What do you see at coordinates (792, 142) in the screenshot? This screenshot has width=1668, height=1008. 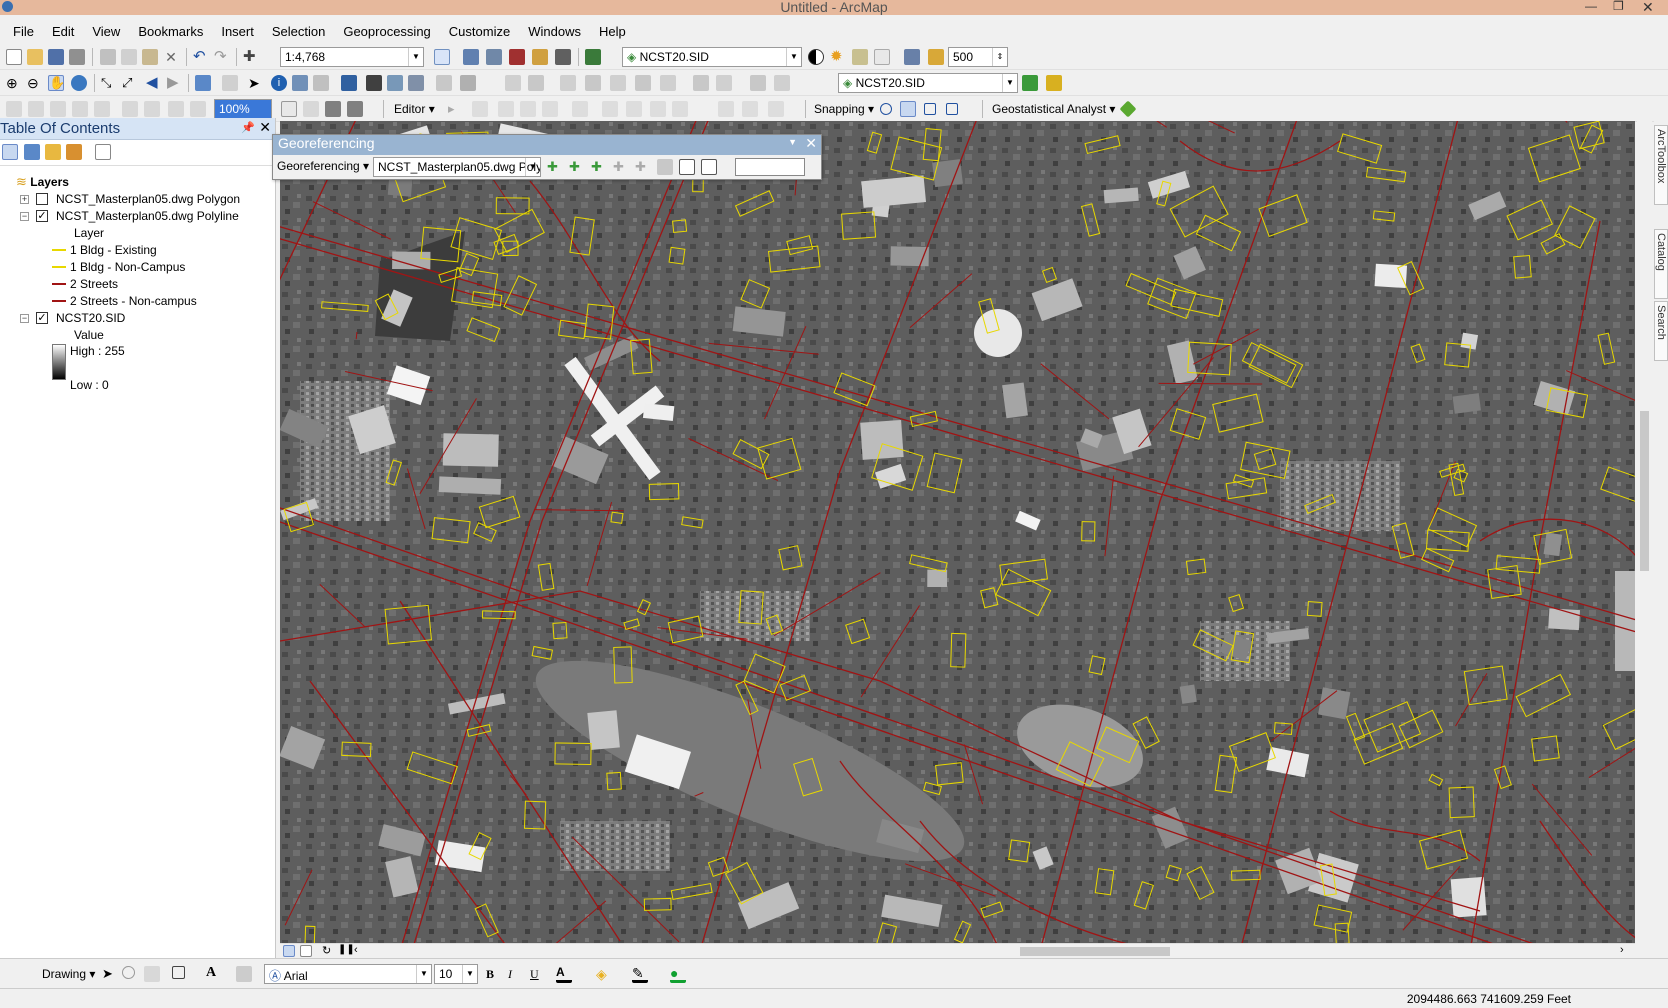 I see `dropdown-icon: ▼` at bounding box center [792, 142].